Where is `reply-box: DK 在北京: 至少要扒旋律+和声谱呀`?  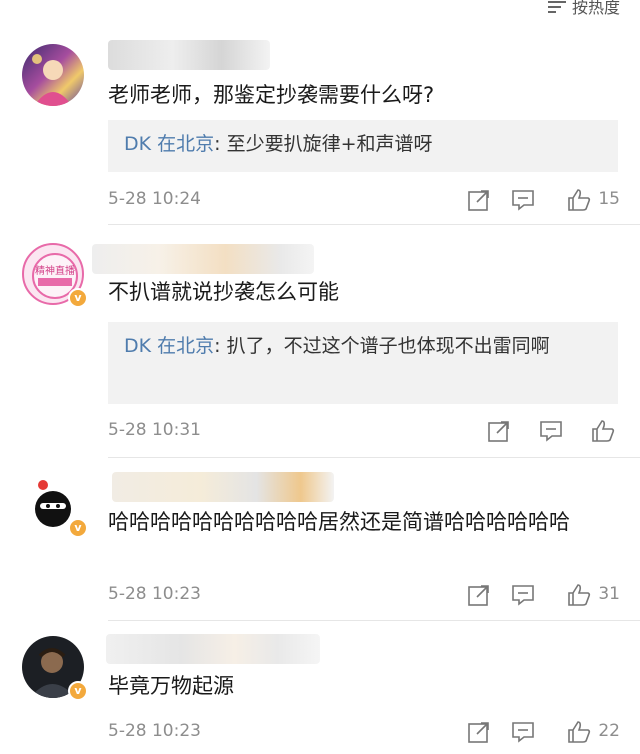
reply-box: DK 在北京: 至少要扒旋律+和声谱呀 is located at coordinates (363, 146).